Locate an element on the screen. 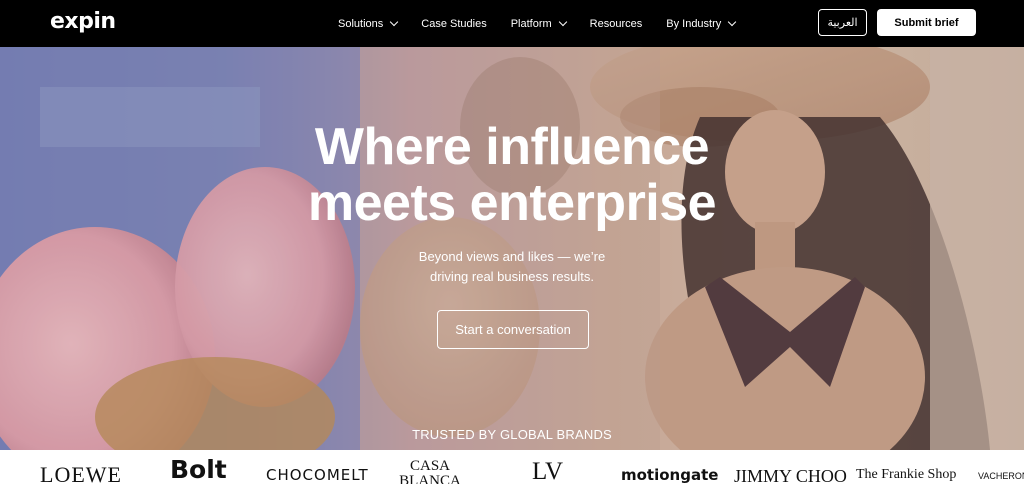 The image size is (1024, 484). brand-logo-loewe: LOEWE is located at coordinates (81, 473).